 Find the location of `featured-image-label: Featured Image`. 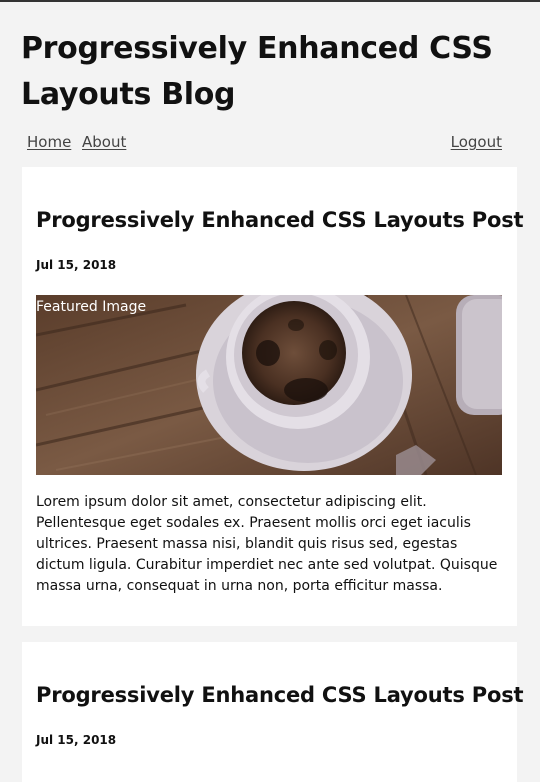

featured-image-label: Featured Image is located at coordinates (91, 307).